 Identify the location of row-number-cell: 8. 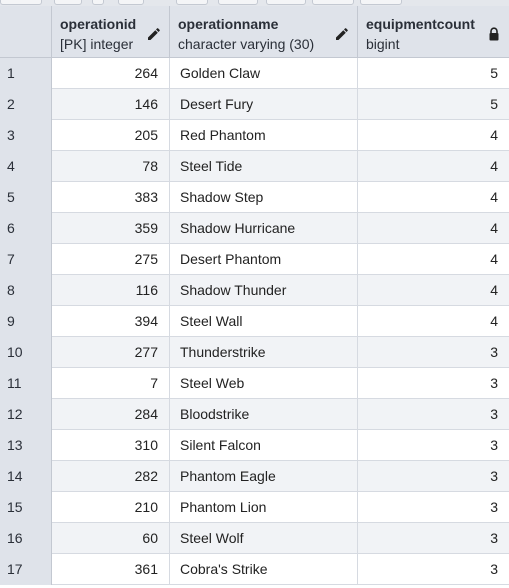
(26, 290).